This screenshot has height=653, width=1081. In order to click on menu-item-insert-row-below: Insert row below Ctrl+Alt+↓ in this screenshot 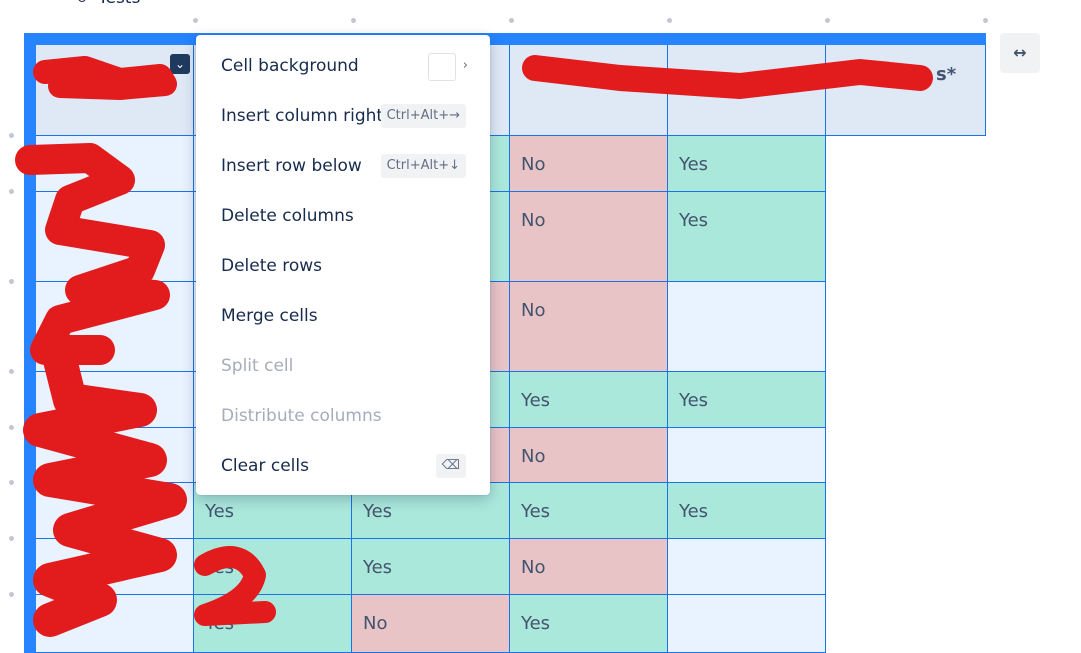, I will do `click(343, 166)`.